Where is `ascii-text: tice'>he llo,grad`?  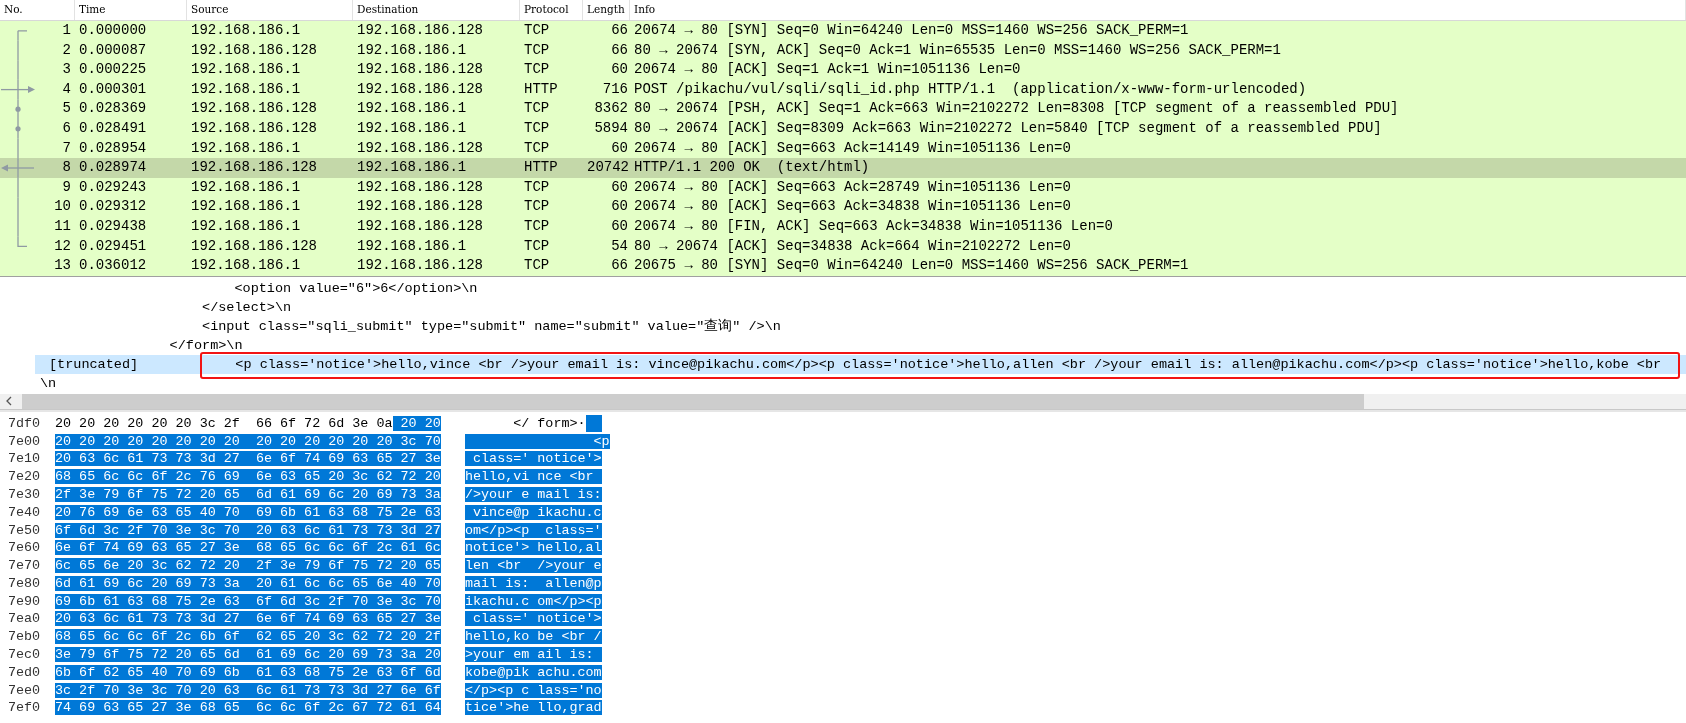 ascii-text: tice'>he llo,grad is located at coordinates (533, 708).